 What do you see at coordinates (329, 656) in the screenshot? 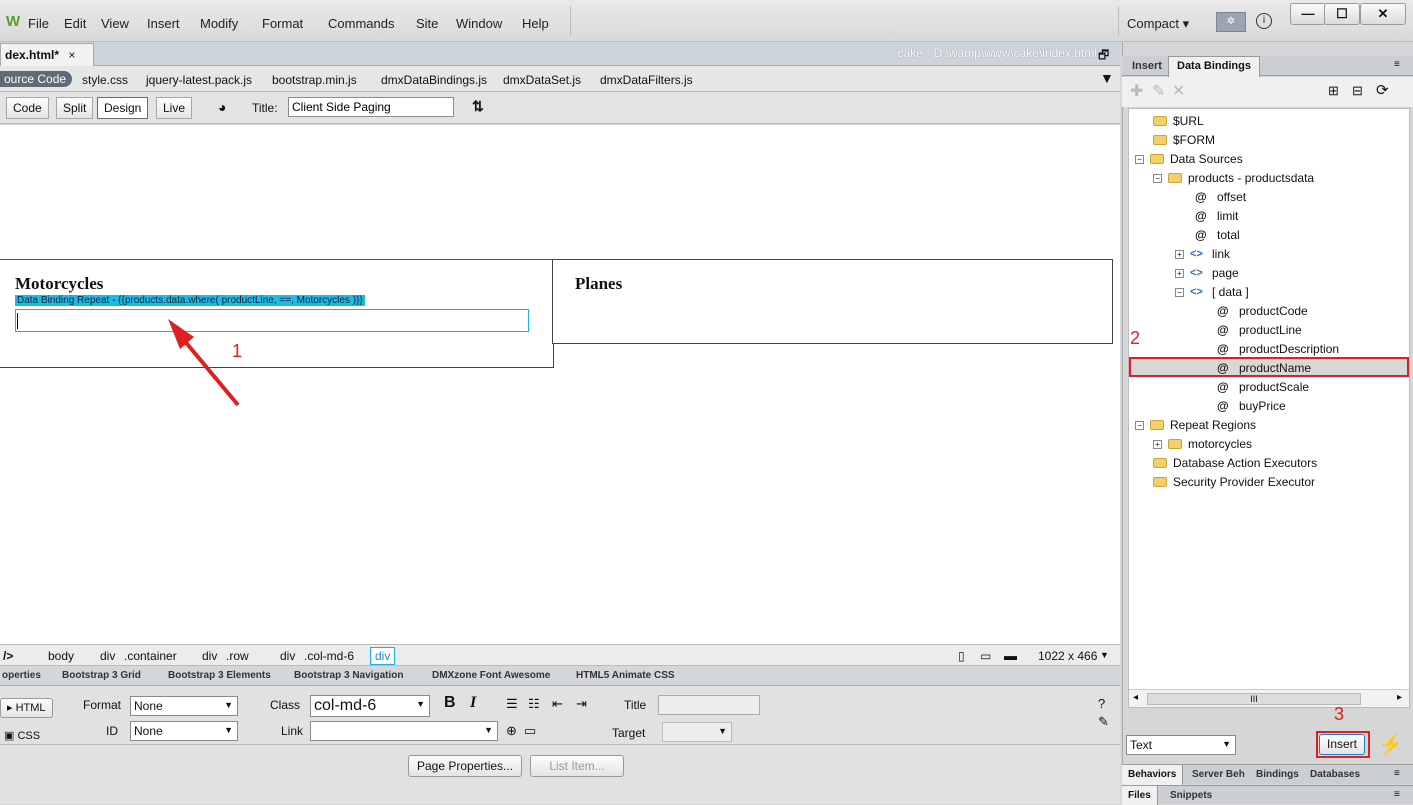
I see `tag-item: .col-md-6` at bounding box center [329, 656].